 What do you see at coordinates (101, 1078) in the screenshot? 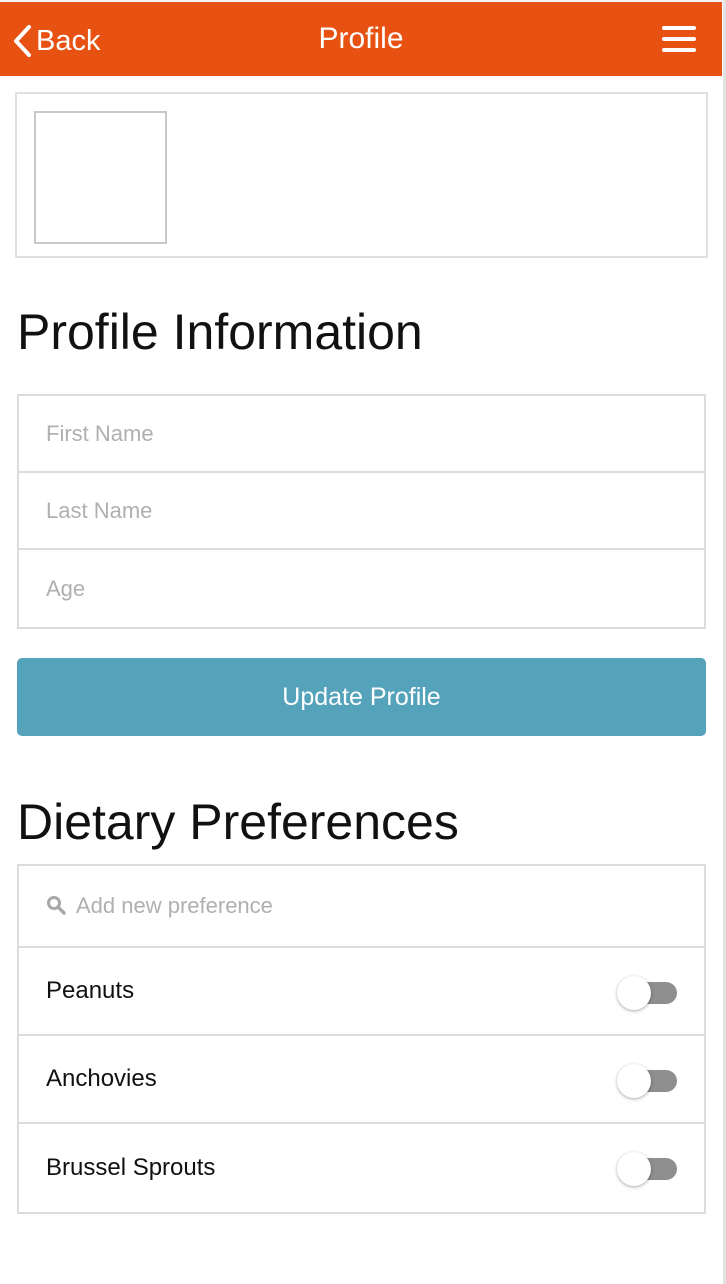
I see `preference-label: Anchovies` at bounding box center [101, 1078].